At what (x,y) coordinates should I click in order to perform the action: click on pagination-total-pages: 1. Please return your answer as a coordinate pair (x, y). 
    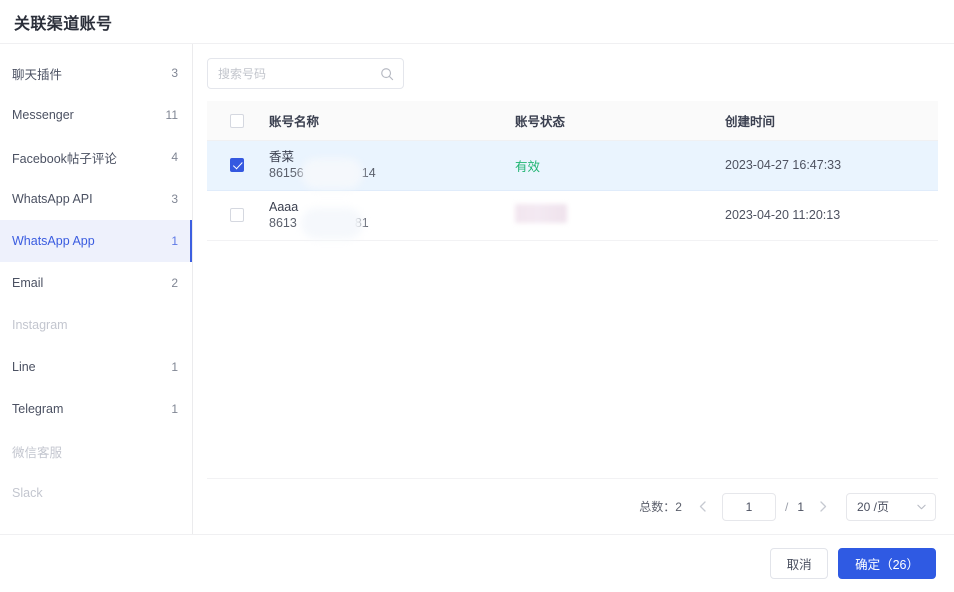
    Looking at the image, I should click on (800, 506).